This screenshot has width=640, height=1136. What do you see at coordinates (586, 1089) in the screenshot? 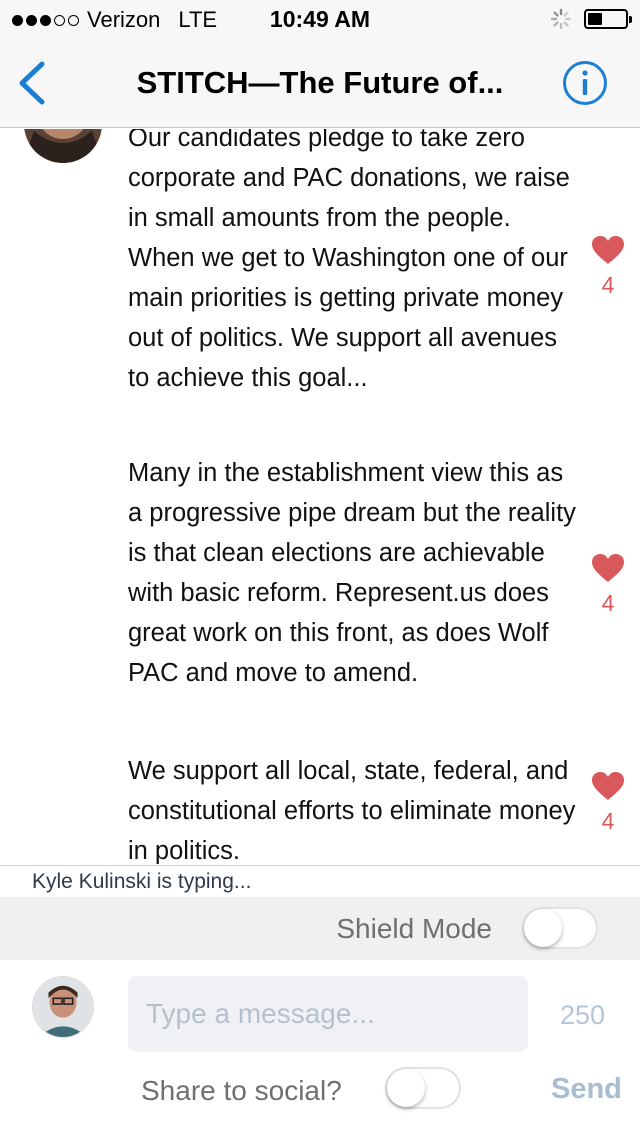
I see `send-button: Send` at bounding box center [586, 1089].